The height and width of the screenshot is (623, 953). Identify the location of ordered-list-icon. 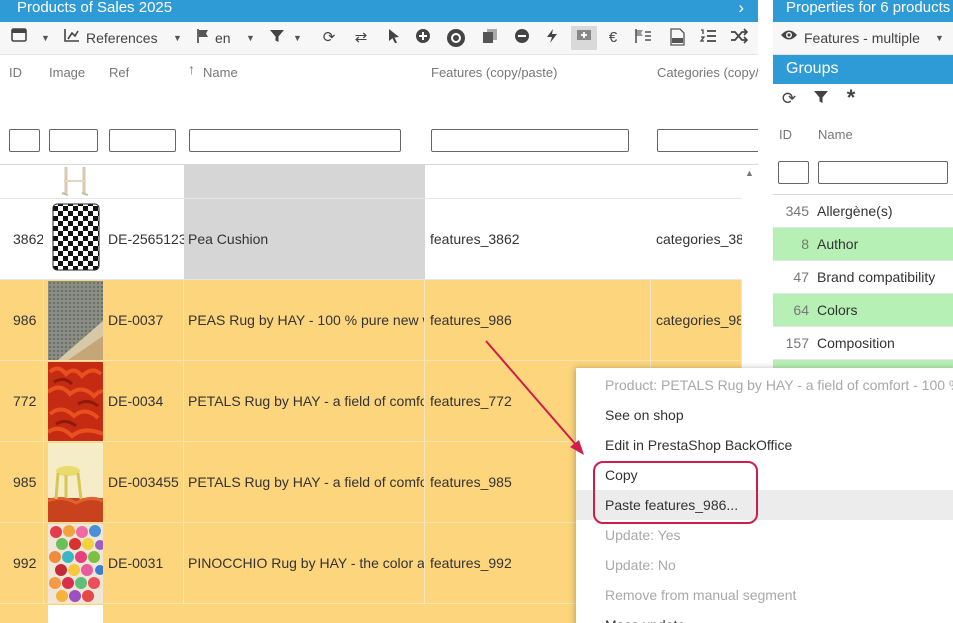
(708, 38).